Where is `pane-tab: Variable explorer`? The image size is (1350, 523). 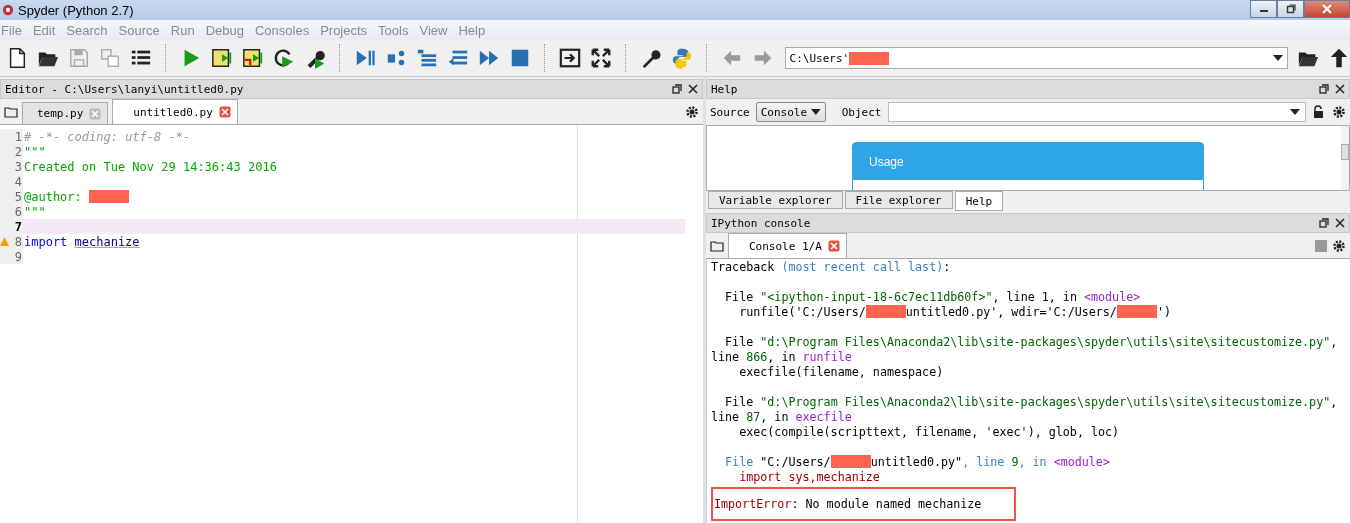
pane-tab: Variable explorer is located at coordinates (775, 200).